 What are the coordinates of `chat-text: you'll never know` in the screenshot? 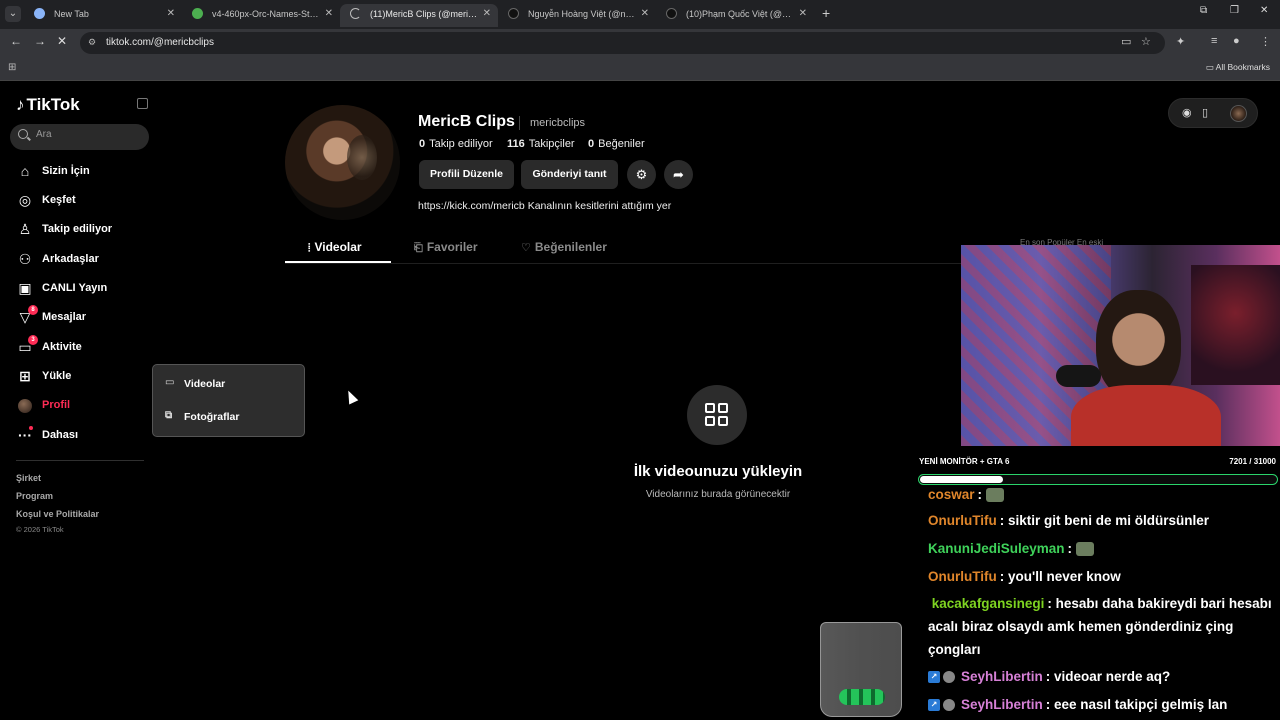 It's located at (1064, 576).